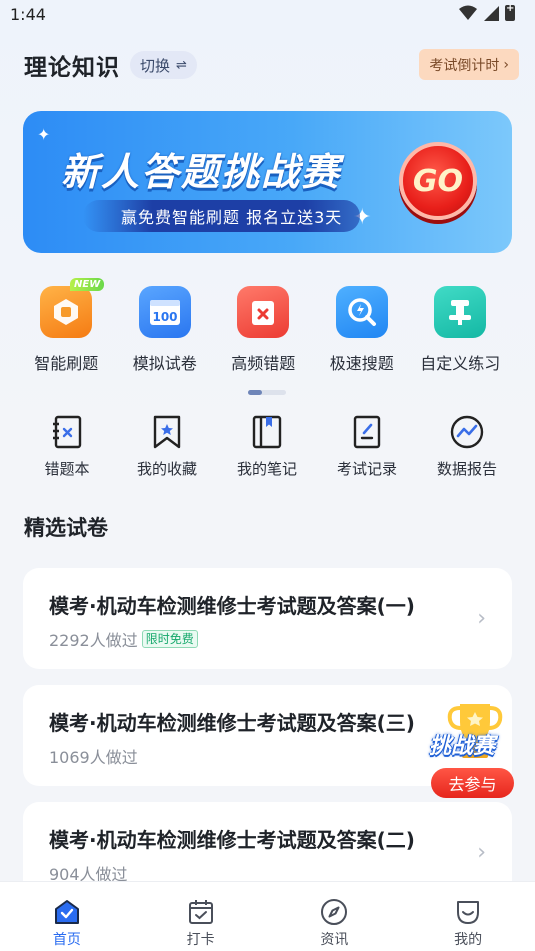  I want to click on tab-checkin: 打卡, so click(201, 916).